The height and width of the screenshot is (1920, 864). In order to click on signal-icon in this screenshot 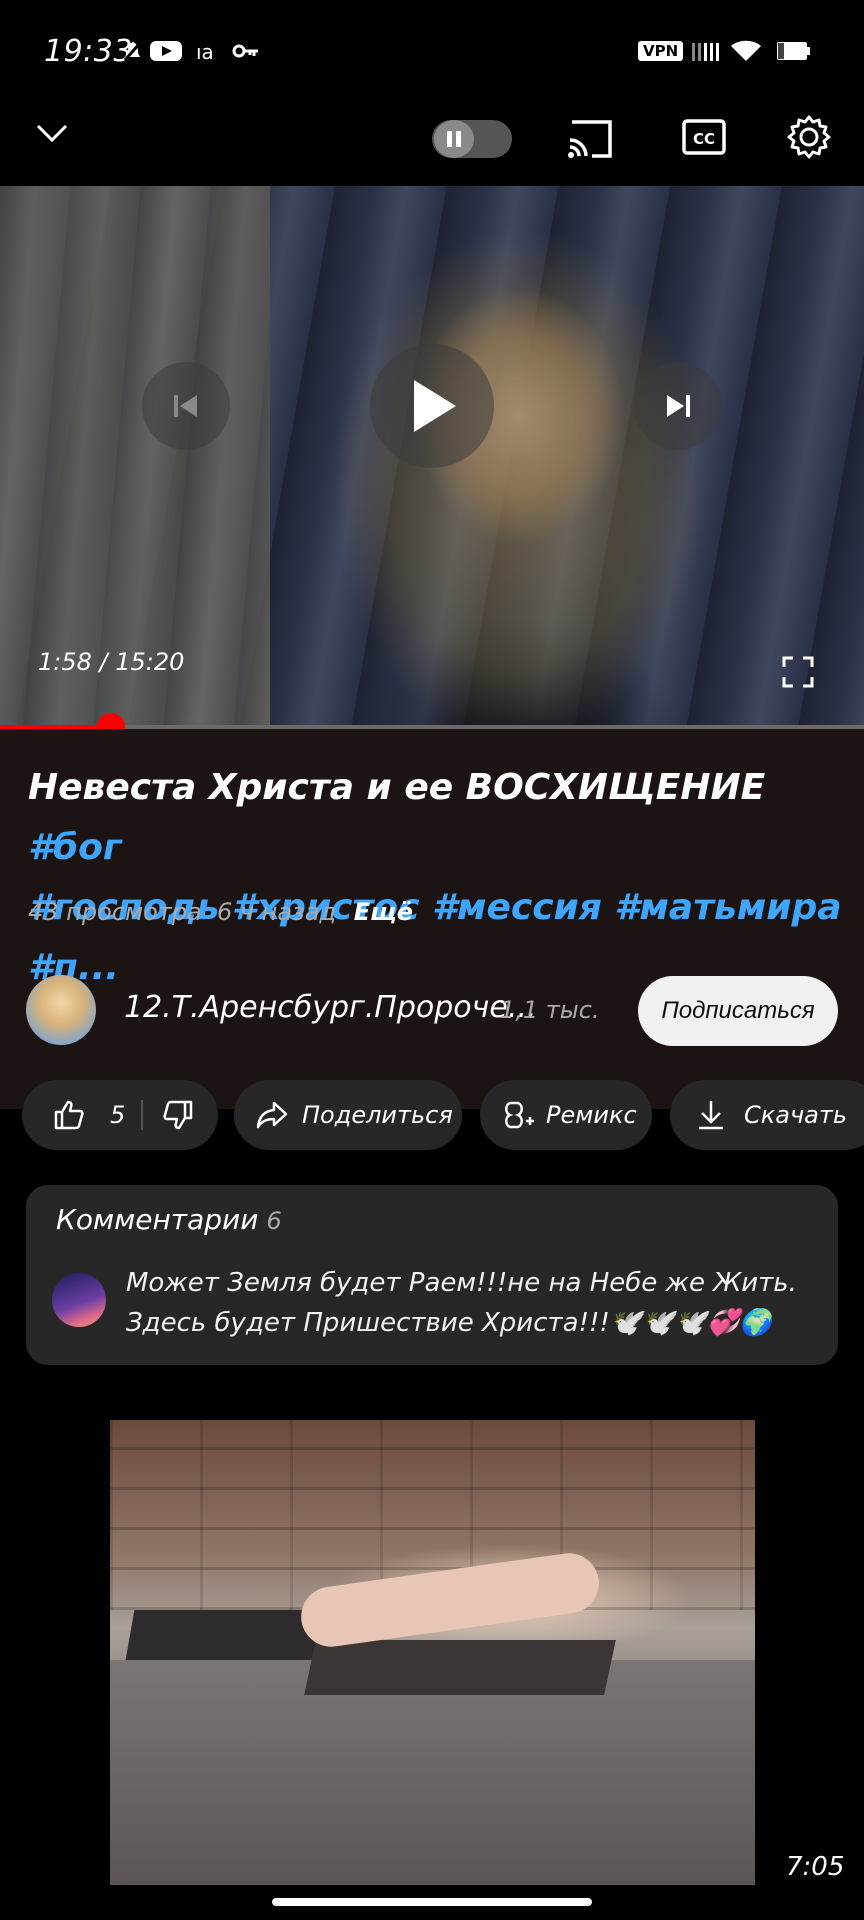, I will do `click(705, 52)`.